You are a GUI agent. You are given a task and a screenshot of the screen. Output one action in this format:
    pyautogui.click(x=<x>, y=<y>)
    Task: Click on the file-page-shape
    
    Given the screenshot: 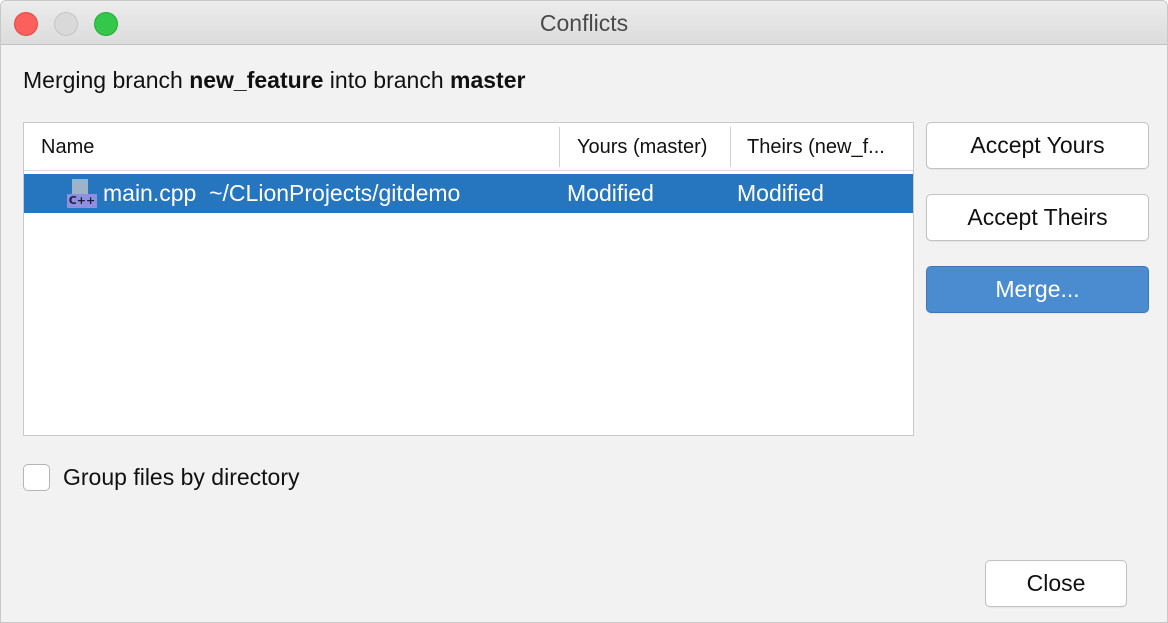 What is the action you would take?
    pyautogui.click(x=80, y=186)
    